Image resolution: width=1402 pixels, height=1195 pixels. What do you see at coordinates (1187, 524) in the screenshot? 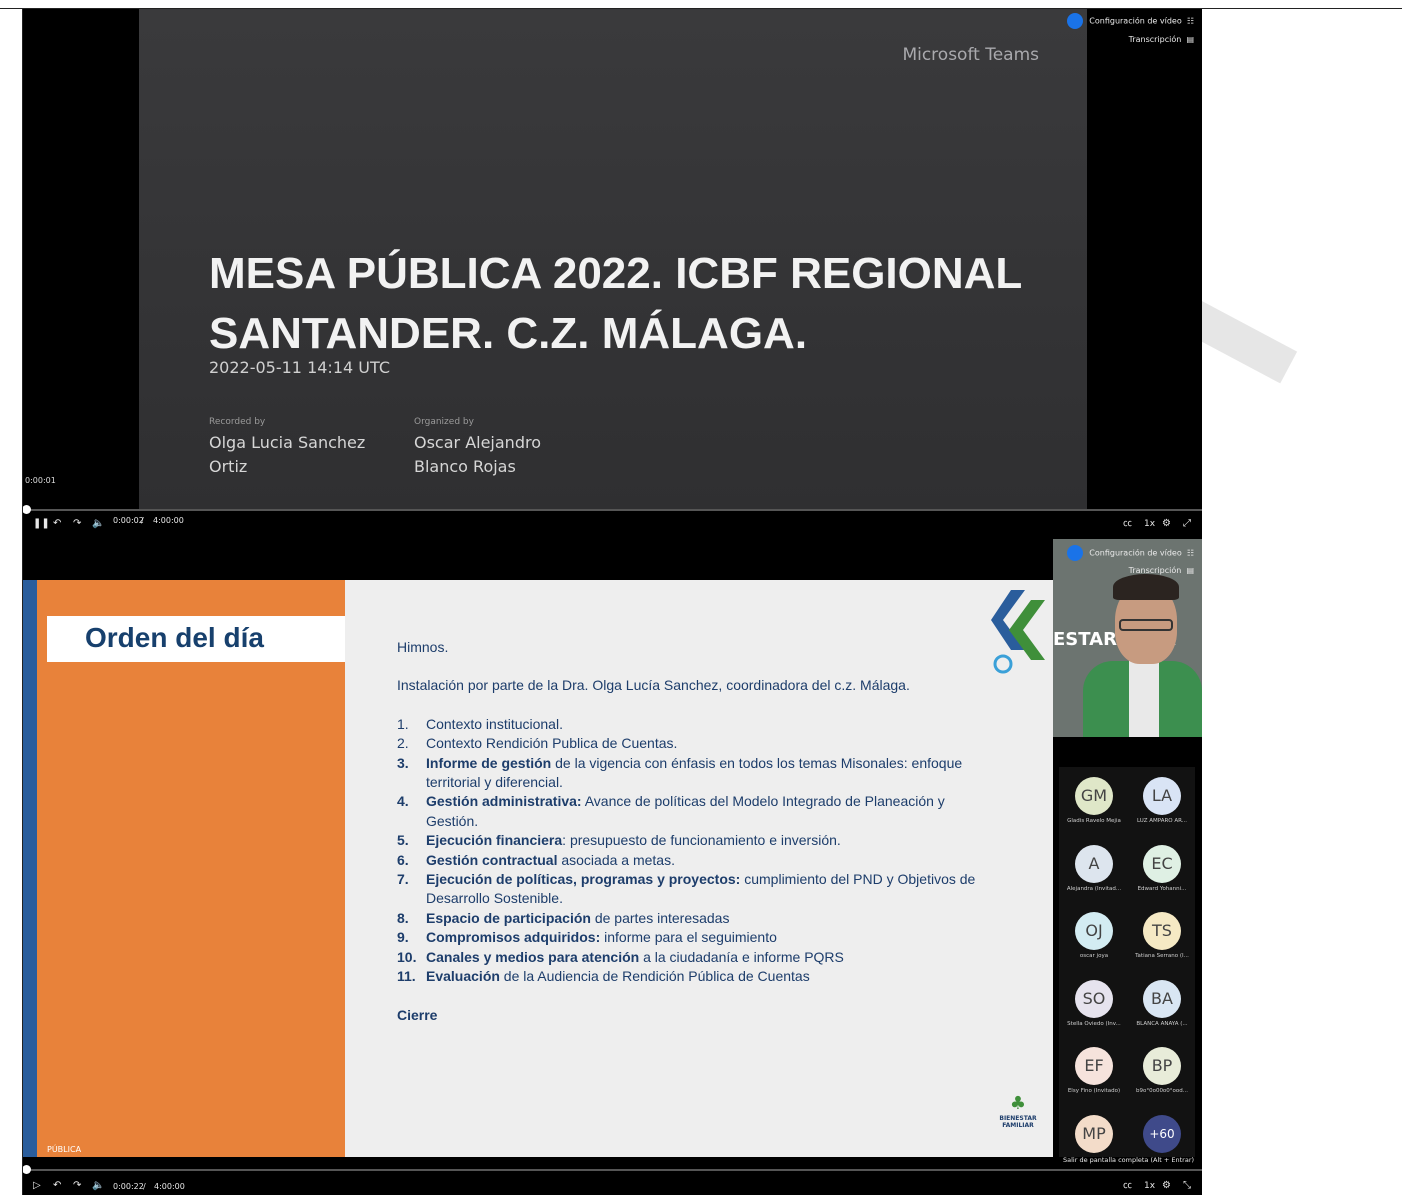
I see `fullscreen-icon: ⤢` at bounding box center [1187, 524].